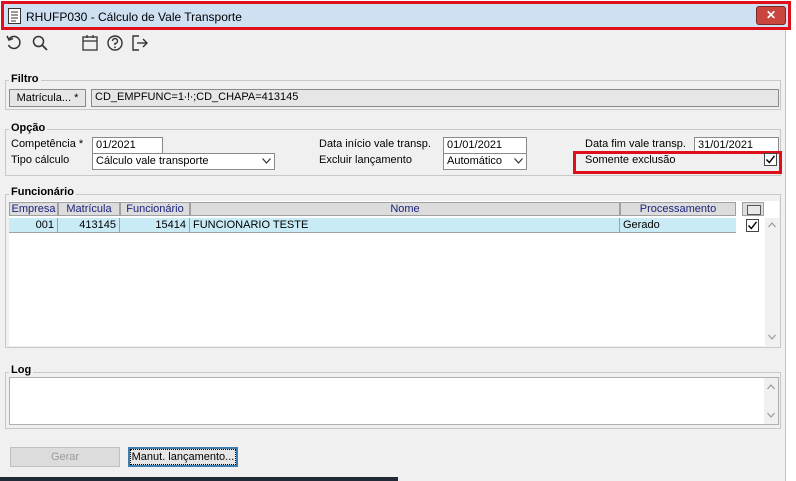 Image resolution: width=796 pixels, height=481 pixels. Describe the element at coordinates (375, 144) in the screenshot. I see `data-inicio-label: Data início vale transp.` at that location.